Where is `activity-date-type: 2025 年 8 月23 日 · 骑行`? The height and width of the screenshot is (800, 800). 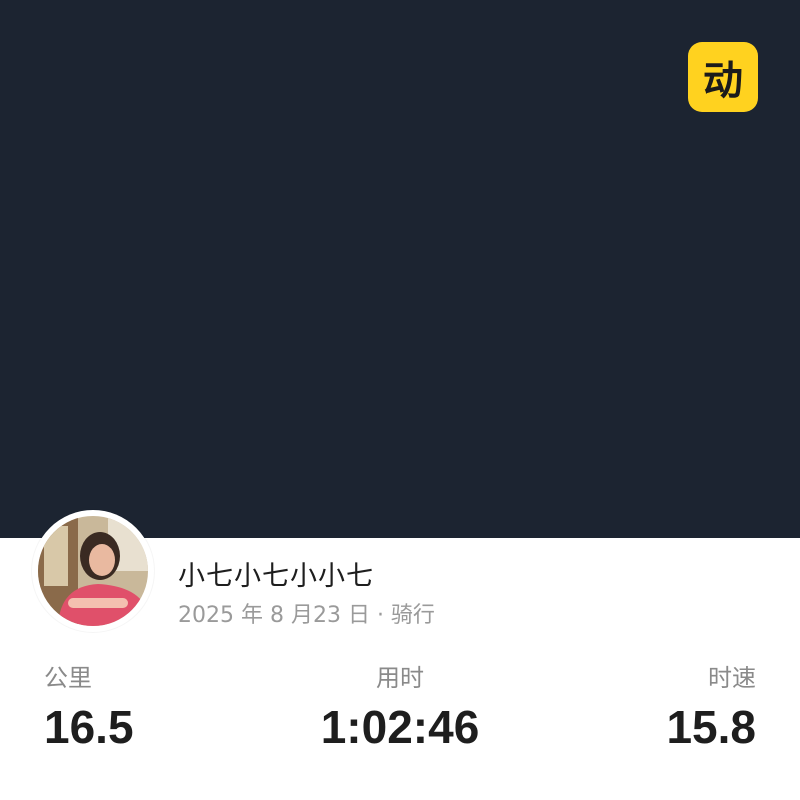 activity-date-type: 2025 年 8 月23 日 · 骑行 is located at coordinates (306, 615).